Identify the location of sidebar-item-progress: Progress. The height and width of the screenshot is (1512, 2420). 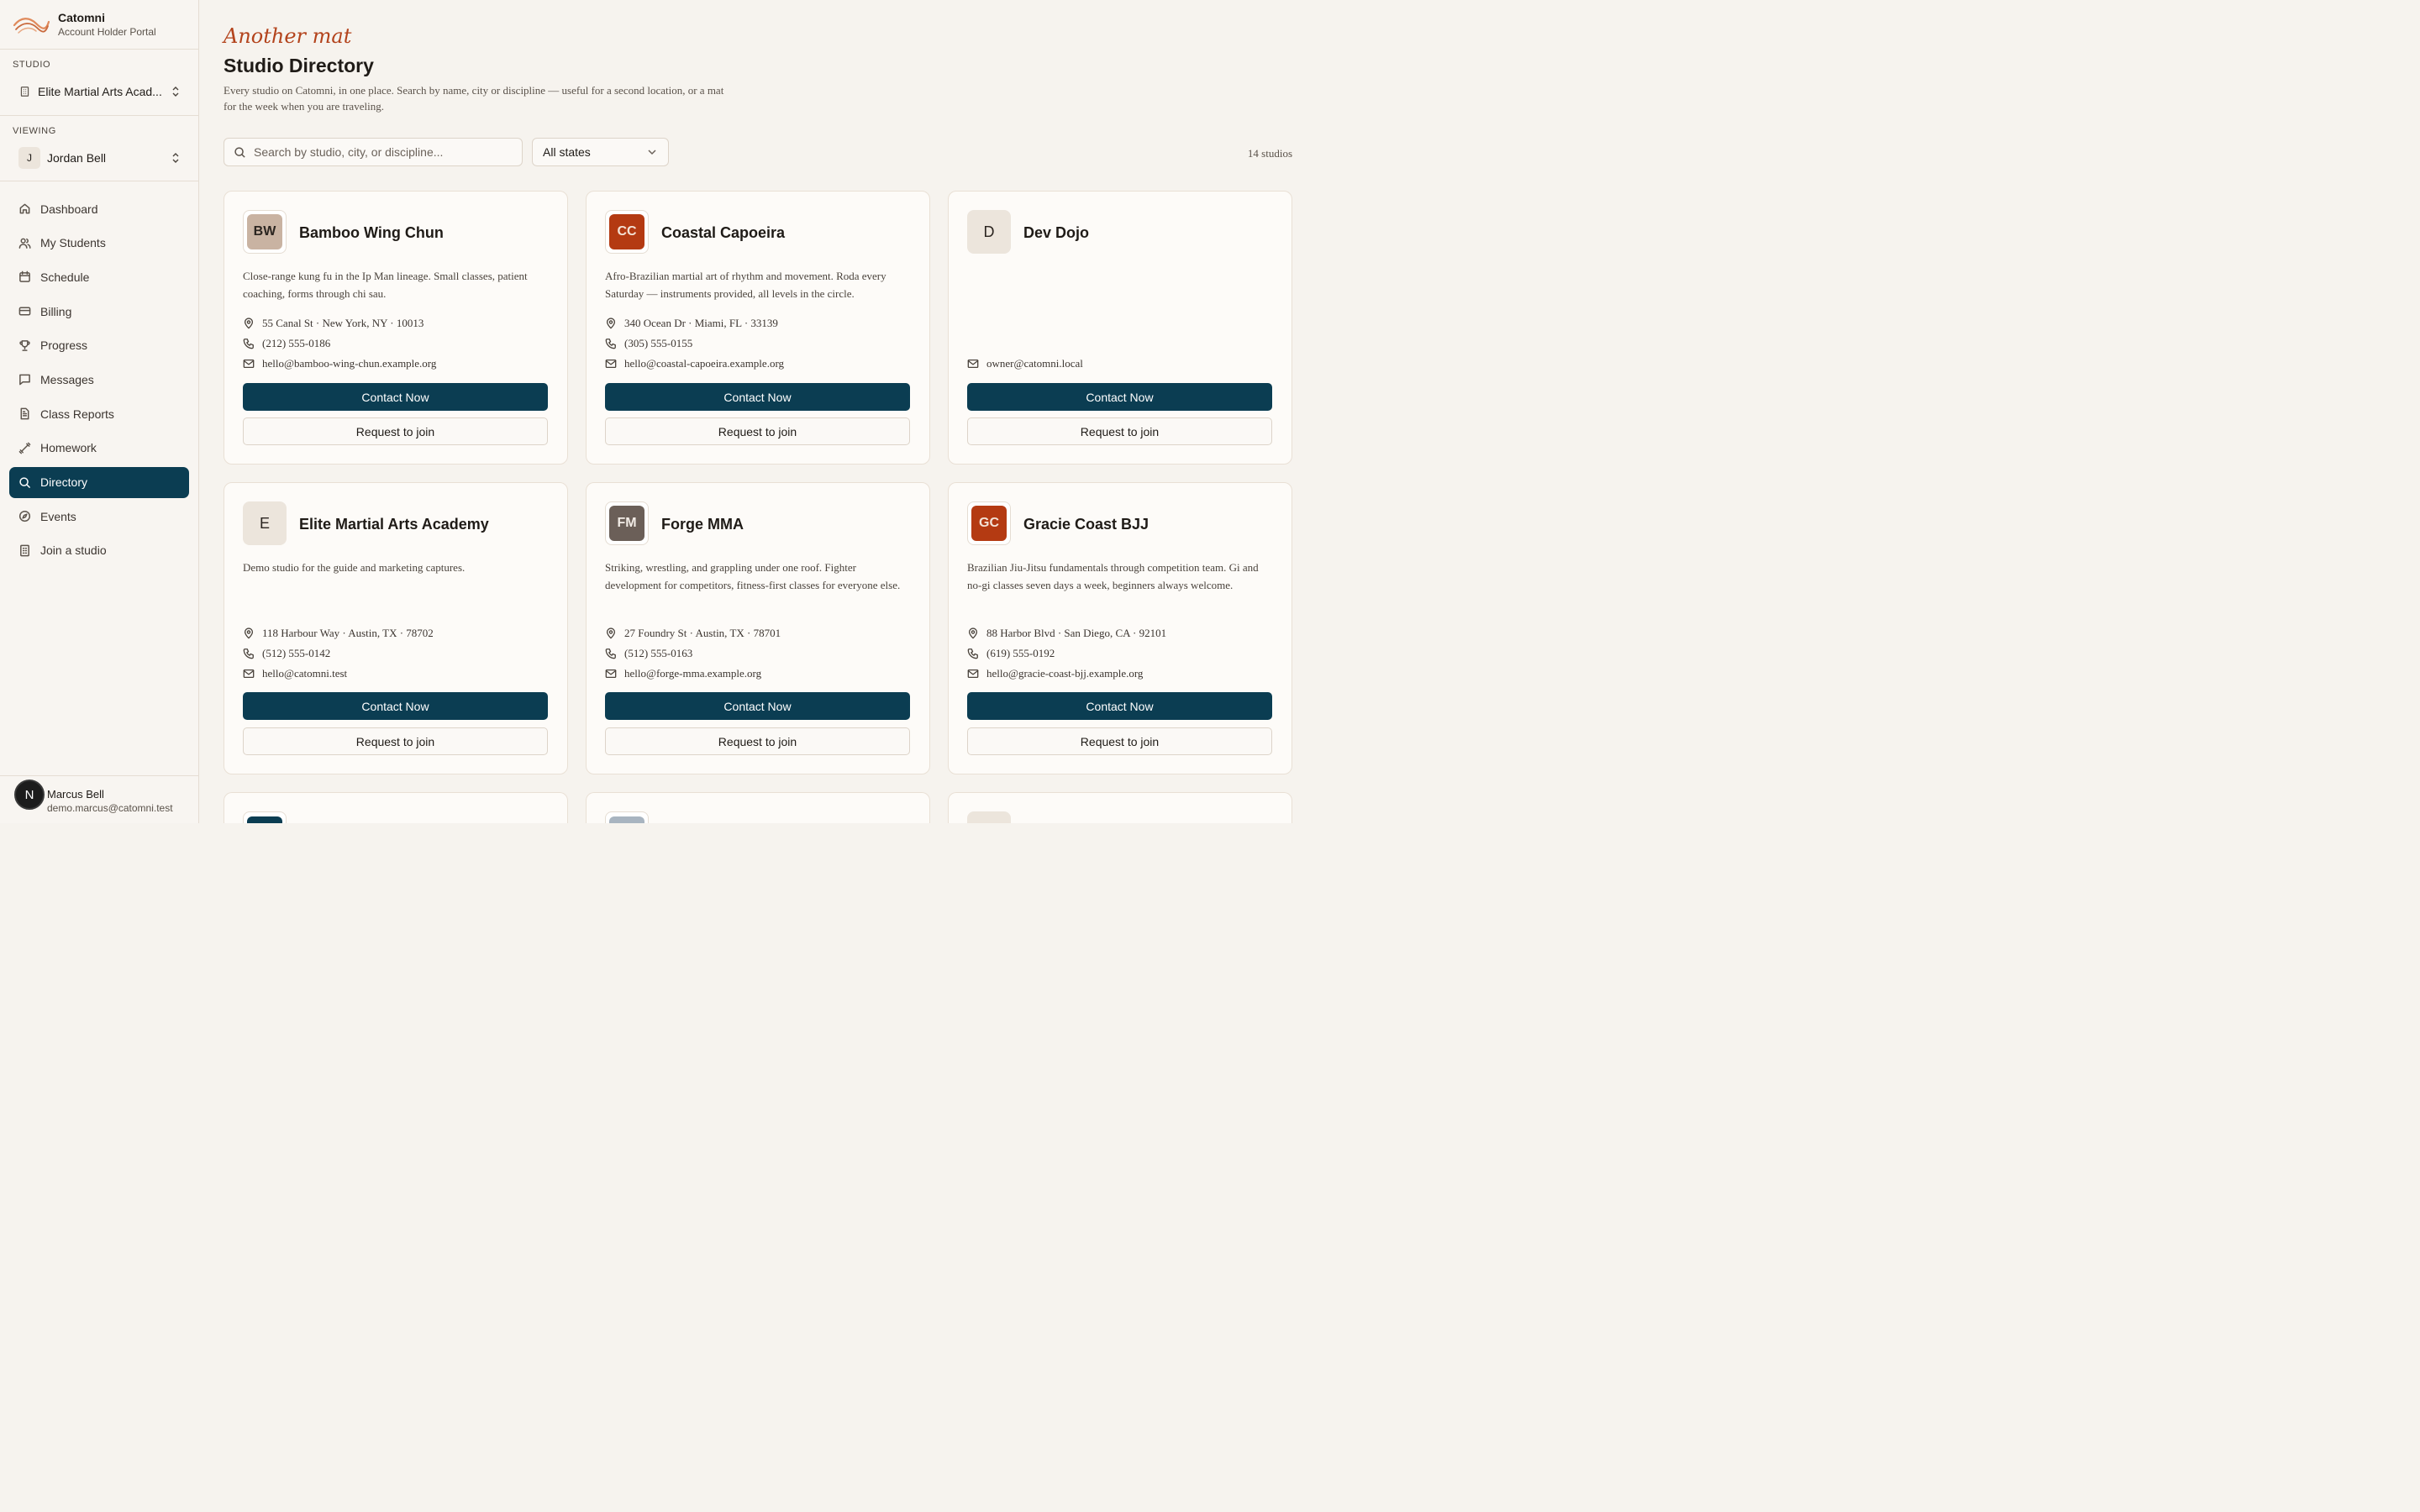
(99, 345).